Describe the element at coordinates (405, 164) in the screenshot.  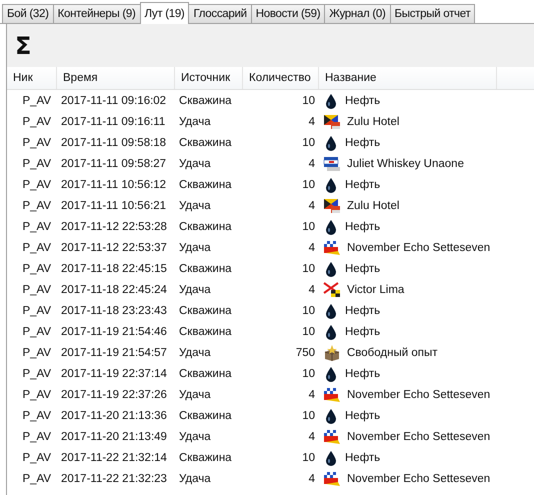
I see `table-cell: Juliet Whiskey Unaone` at that location.